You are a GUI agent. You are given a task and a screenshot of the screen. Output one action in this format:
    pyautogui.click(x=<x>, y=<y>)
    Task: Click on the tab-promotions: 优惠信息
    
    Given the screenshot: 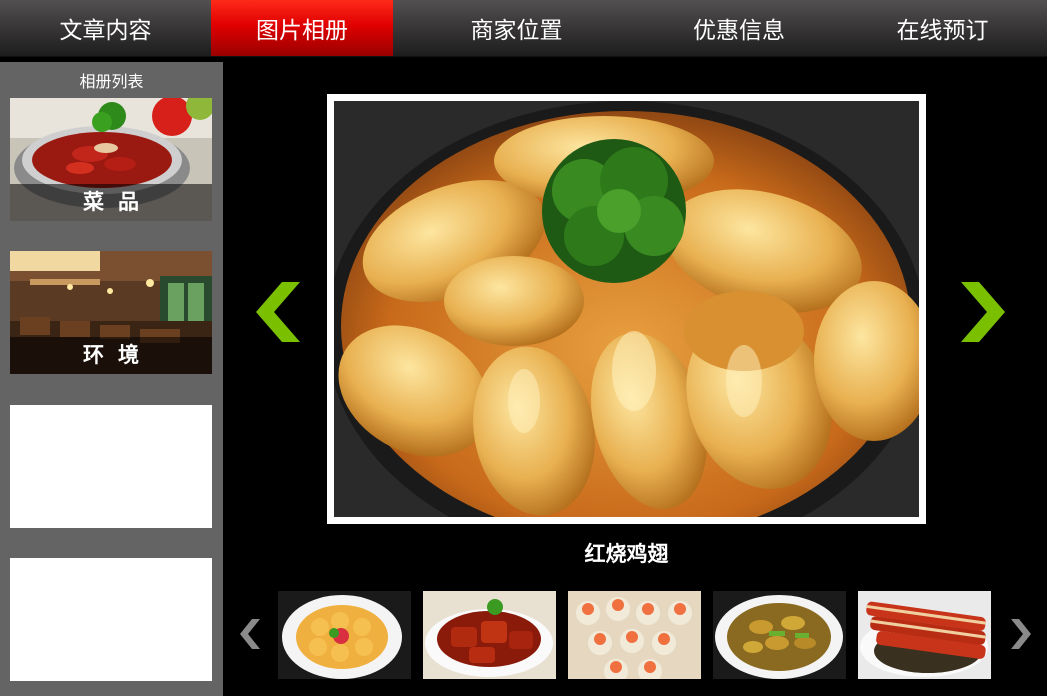 What is the action you would take?
    pyautogui.click(x=739, y=28)
    